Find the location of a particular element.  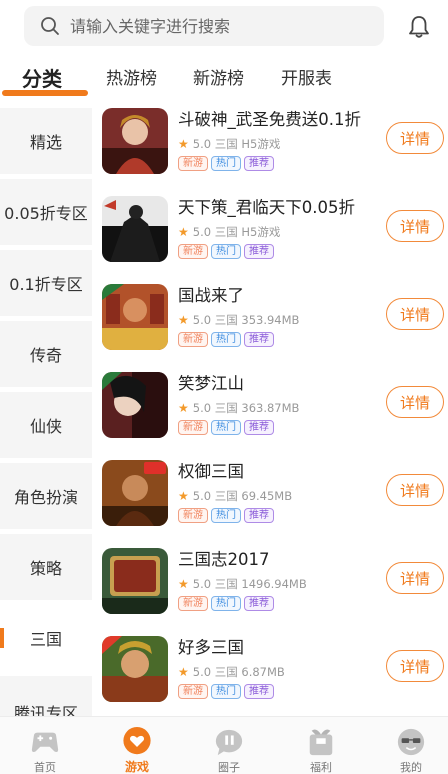

sidebar-item-featured: 精选 is located at coordinates (46, 141).